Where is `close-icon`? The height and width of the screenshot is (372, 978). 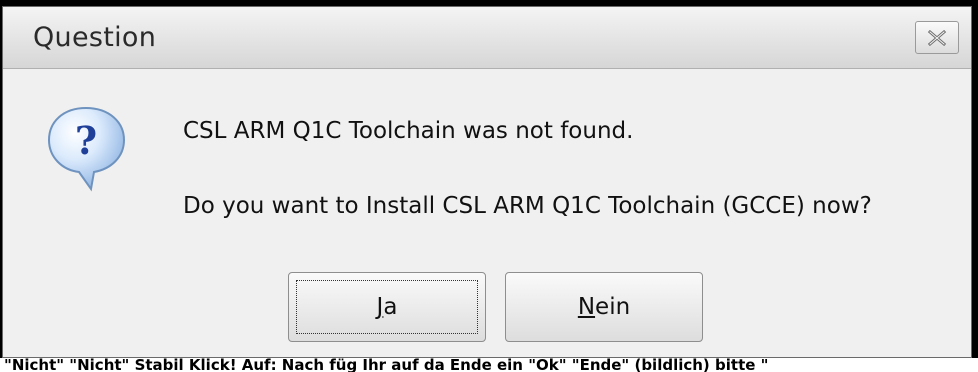
close-icon is located at coordinates (937, 37).